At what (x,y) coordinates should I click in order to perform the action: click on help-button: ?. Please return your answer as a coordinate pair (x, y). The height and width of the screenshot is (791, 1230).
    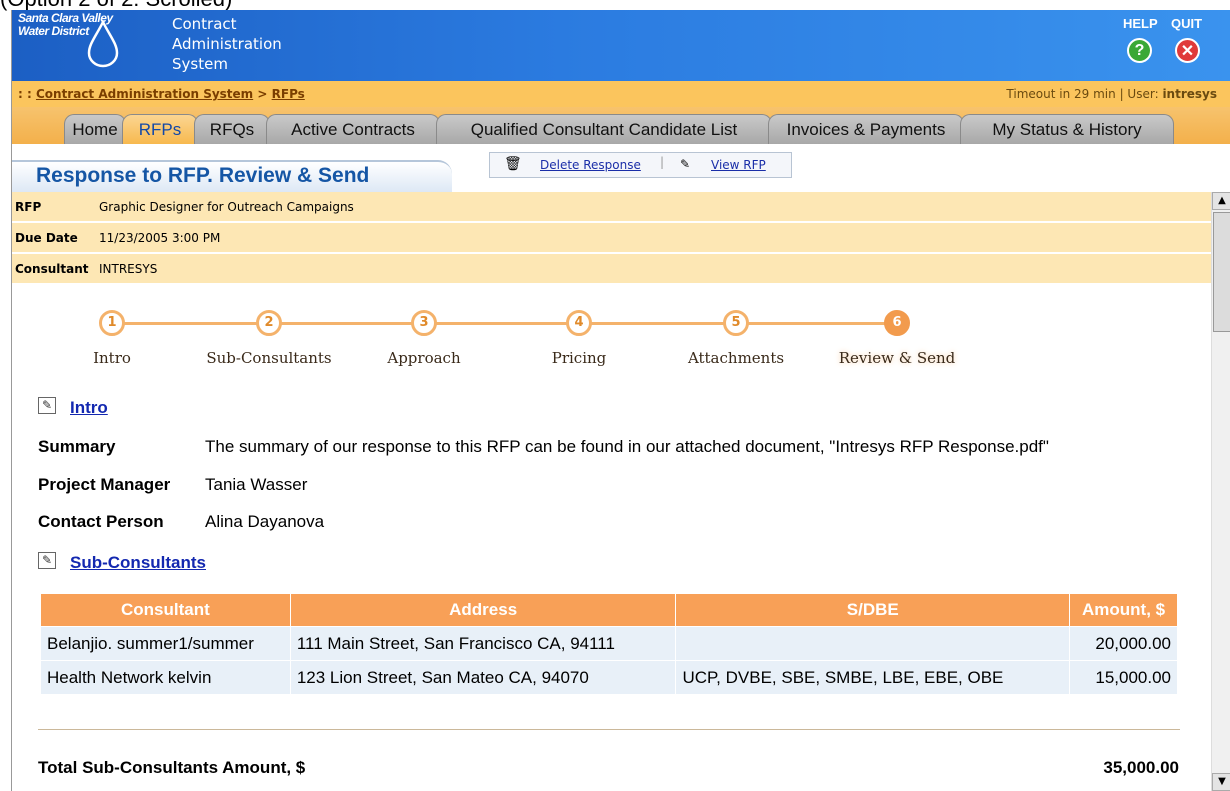
    Looking at the image, I should click on (1139, 50).